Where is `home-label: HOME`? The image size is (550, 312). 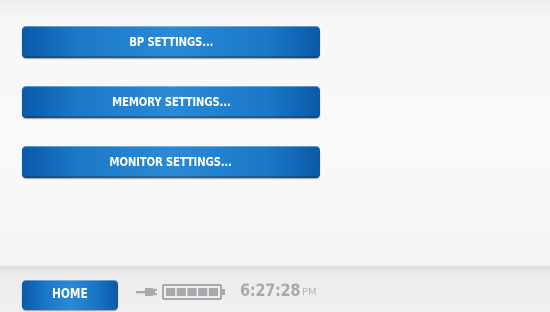 home-label: HOME is located at coordinates (70, 294).